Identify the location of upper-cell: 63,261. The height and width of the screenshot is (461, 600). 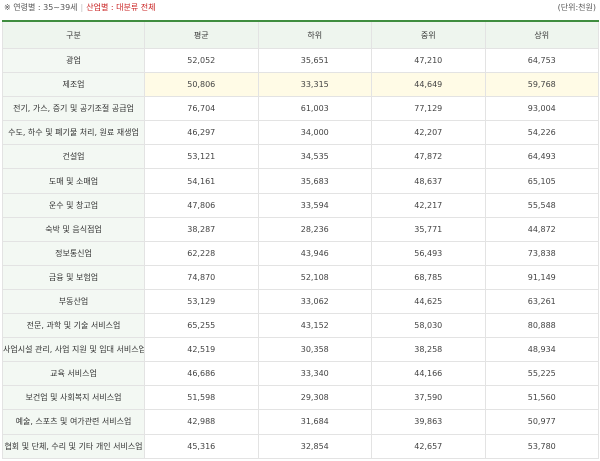
(541, 301).